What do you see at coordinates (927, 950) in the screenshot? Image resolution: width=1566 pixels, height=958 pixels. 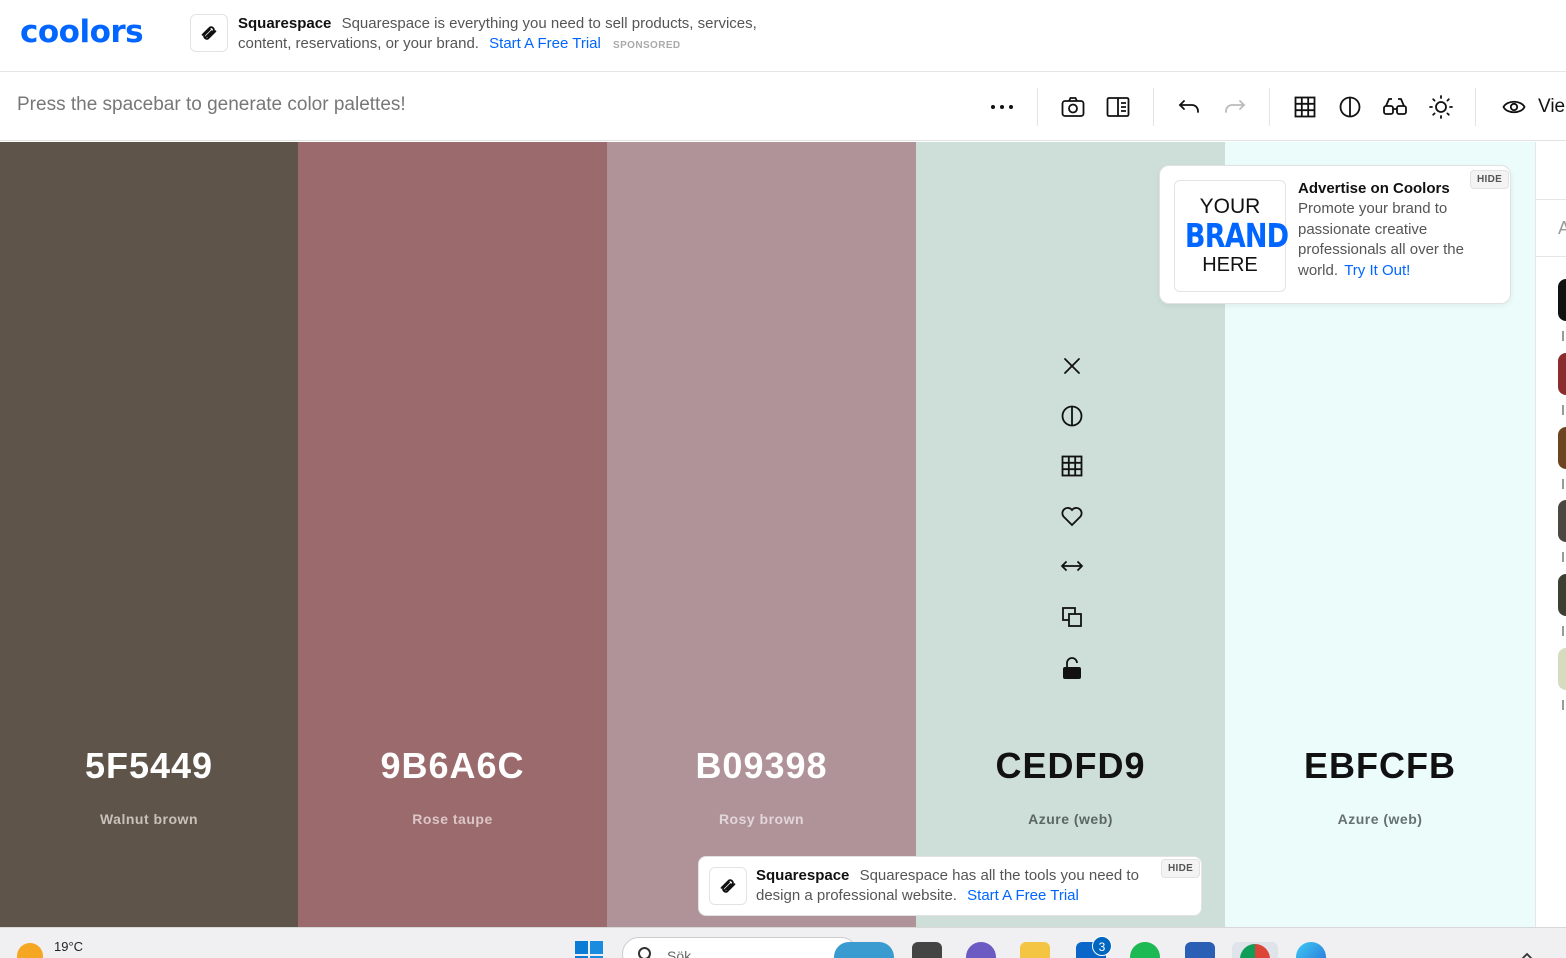 I see `task-view-icon` at bounding box center [927, 950].